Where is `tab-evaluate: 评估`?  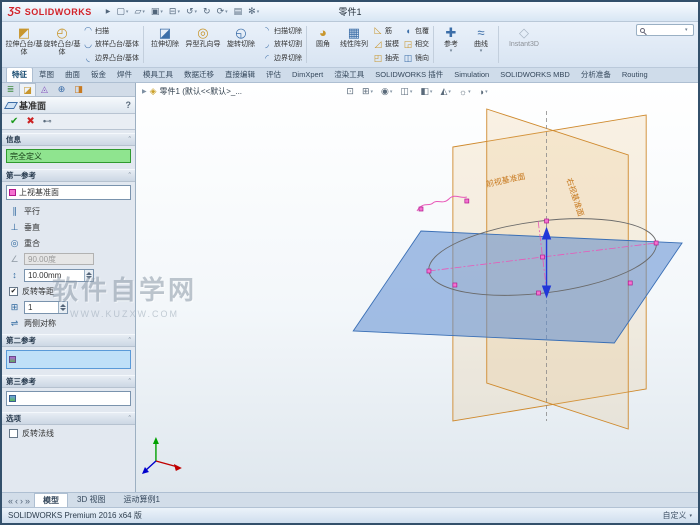
tab-evaluate: 评估 is located at coordinates (273, 75).